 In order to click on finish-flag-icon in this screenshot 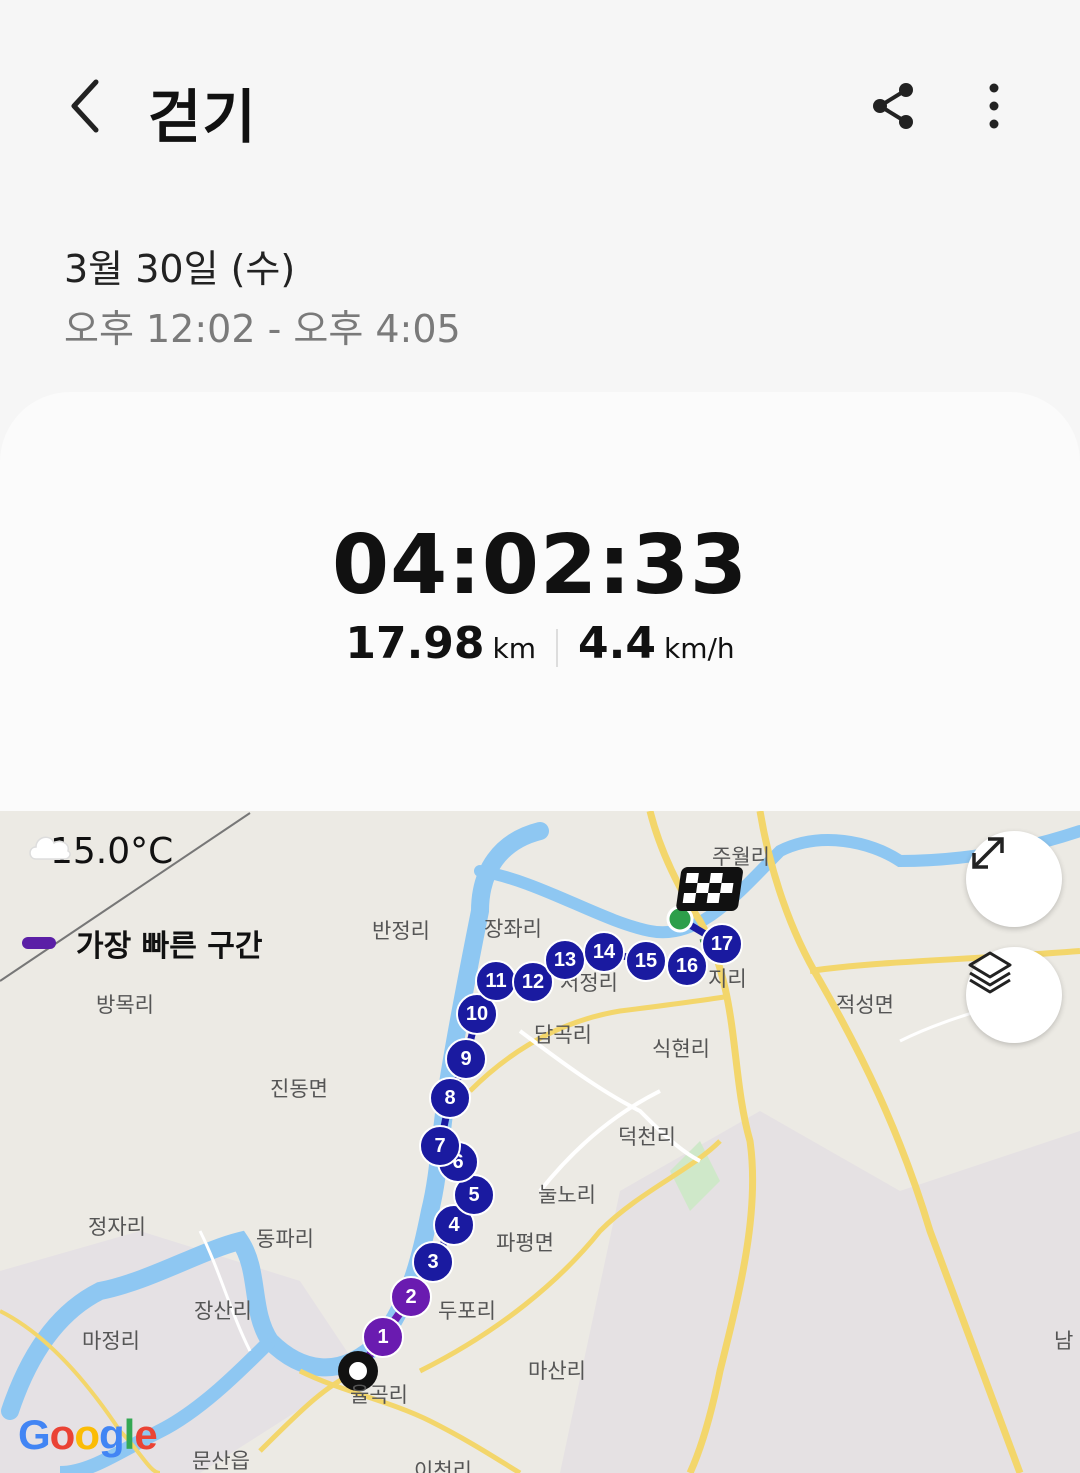, I will do `click(709, 889)`.